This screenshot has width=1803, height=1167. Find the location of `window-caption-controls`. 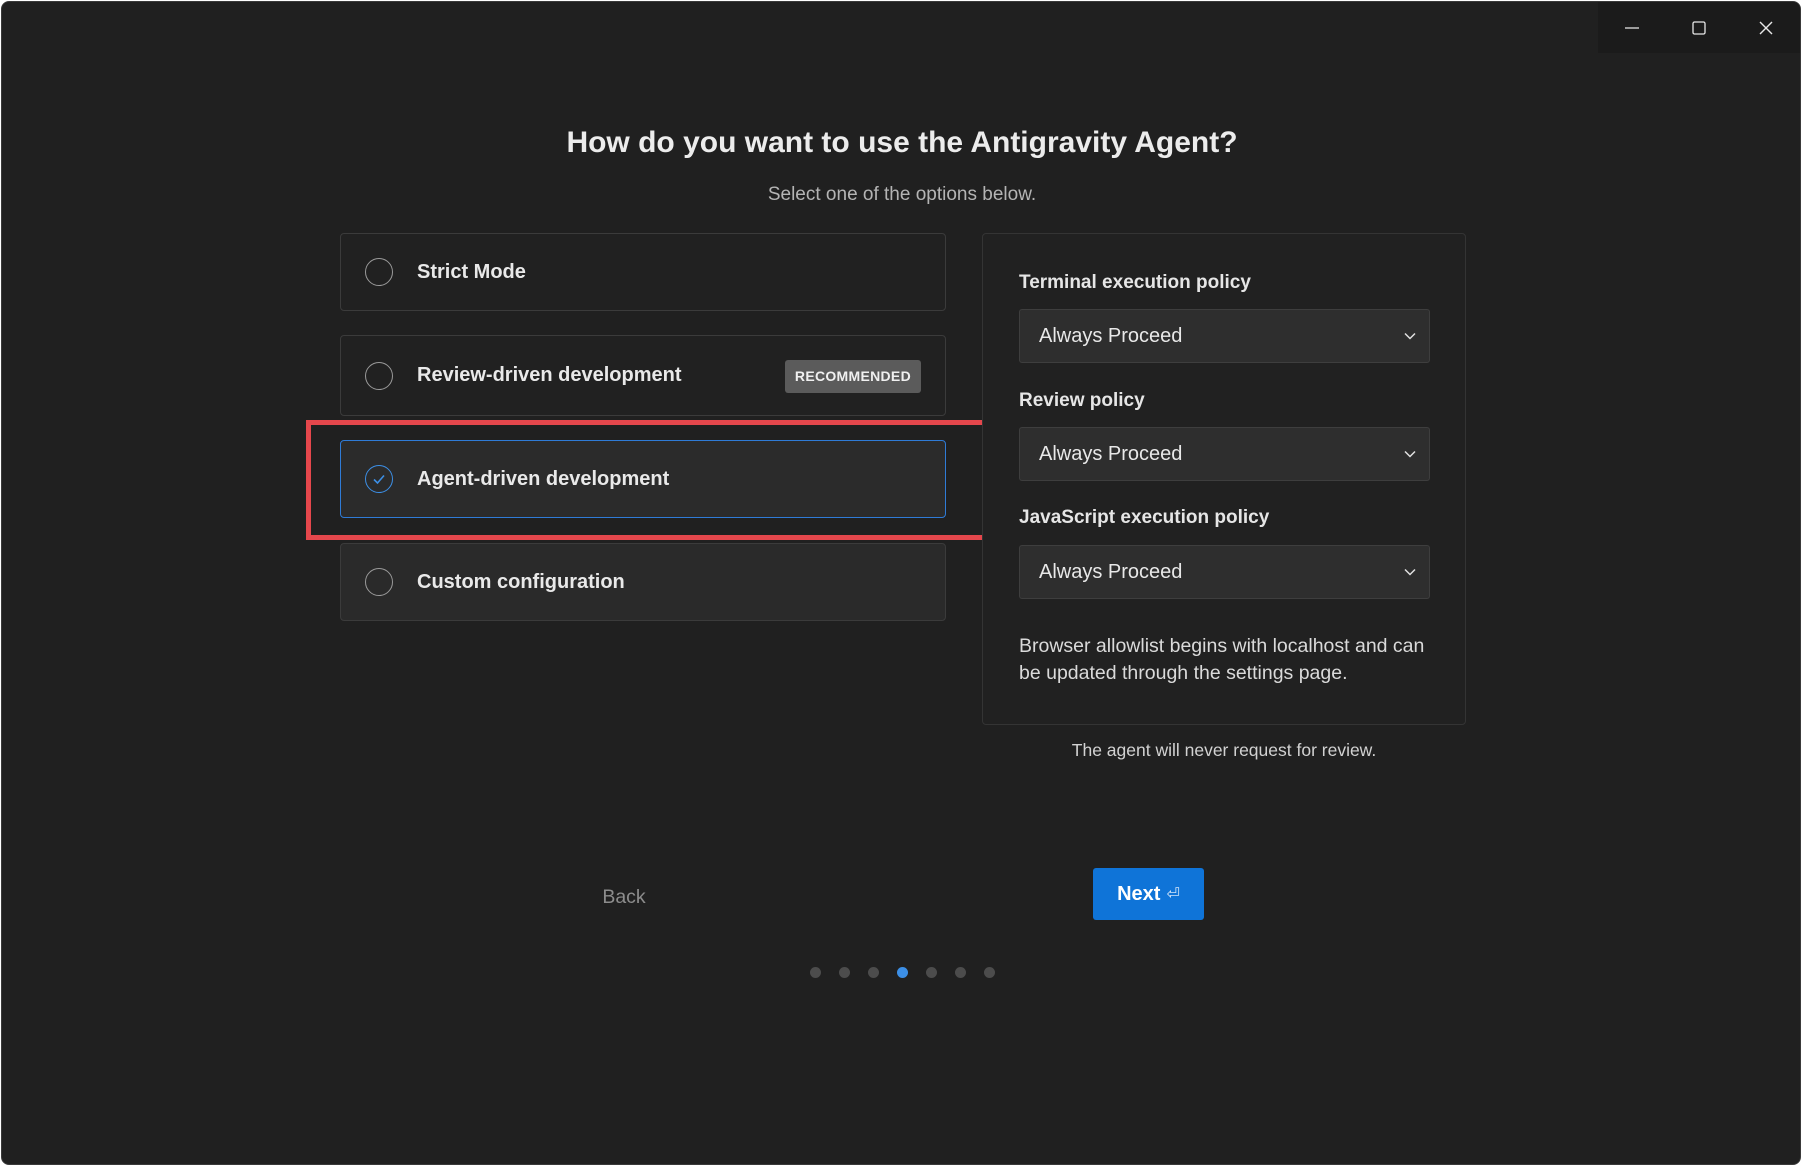

window-caption-controls is located at coordinates (1699, 27).